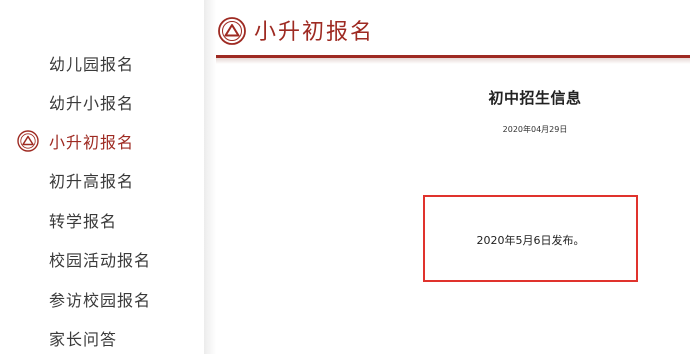 This screenshot has height=355, width=690. I want to click on sidebar-item-label: 幼升小报名, so click(92, 103).